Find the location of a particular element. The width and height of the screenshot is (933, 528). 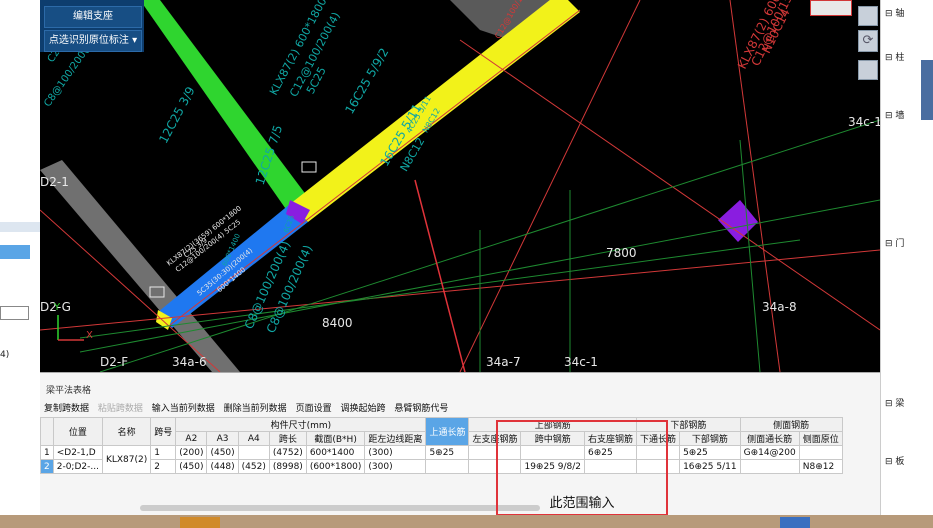

col-size-group: 构件尺寸(mm) is located at coordinates (301, 424).